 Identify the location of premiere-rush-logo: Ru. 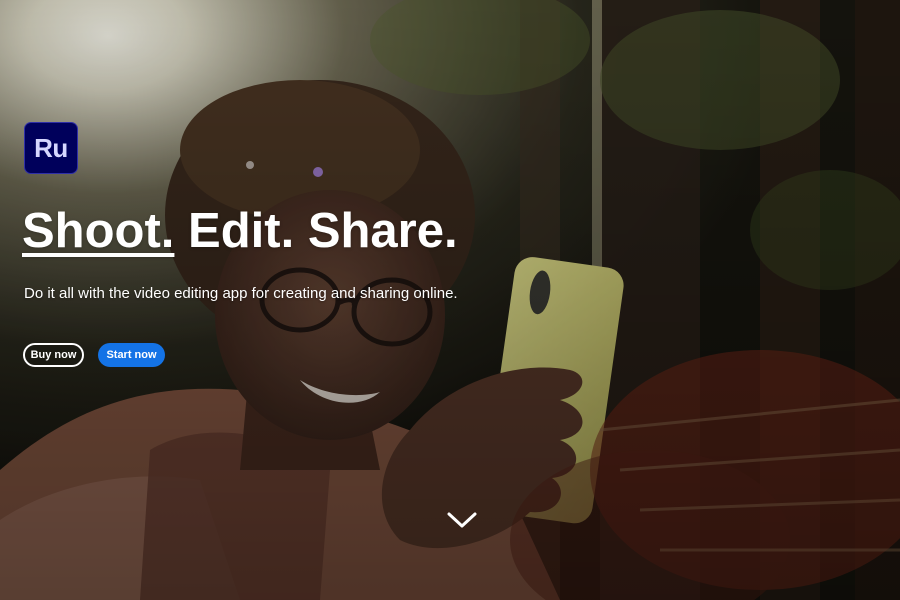
(51, 148).